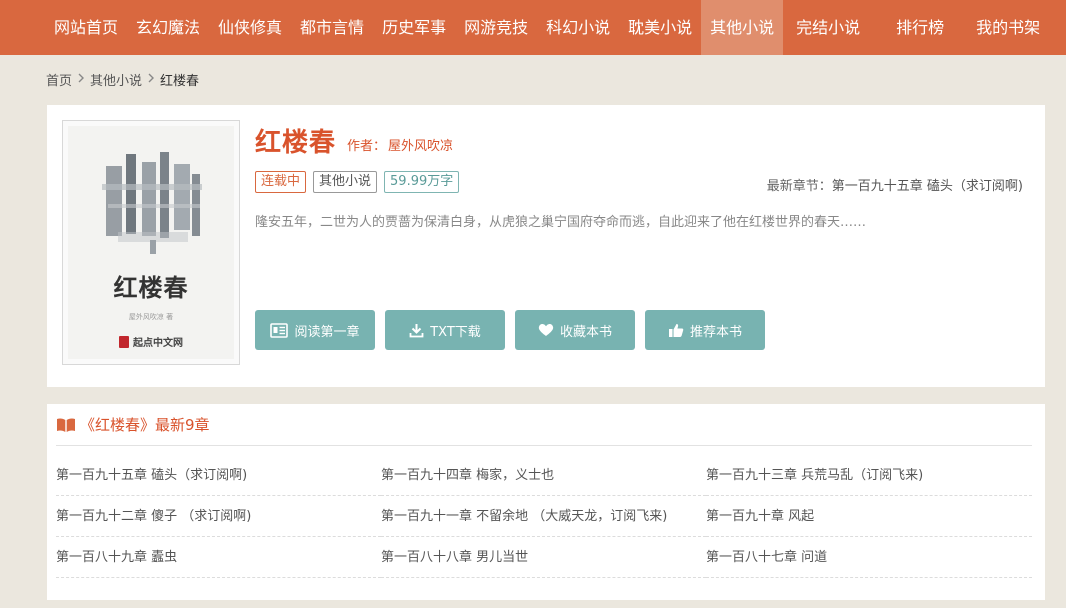 This screenshot has width=1066, height=608. Describe the element at coordinates (281, 182) in the screenshot. I see `status-badge: 连载中` at that location.